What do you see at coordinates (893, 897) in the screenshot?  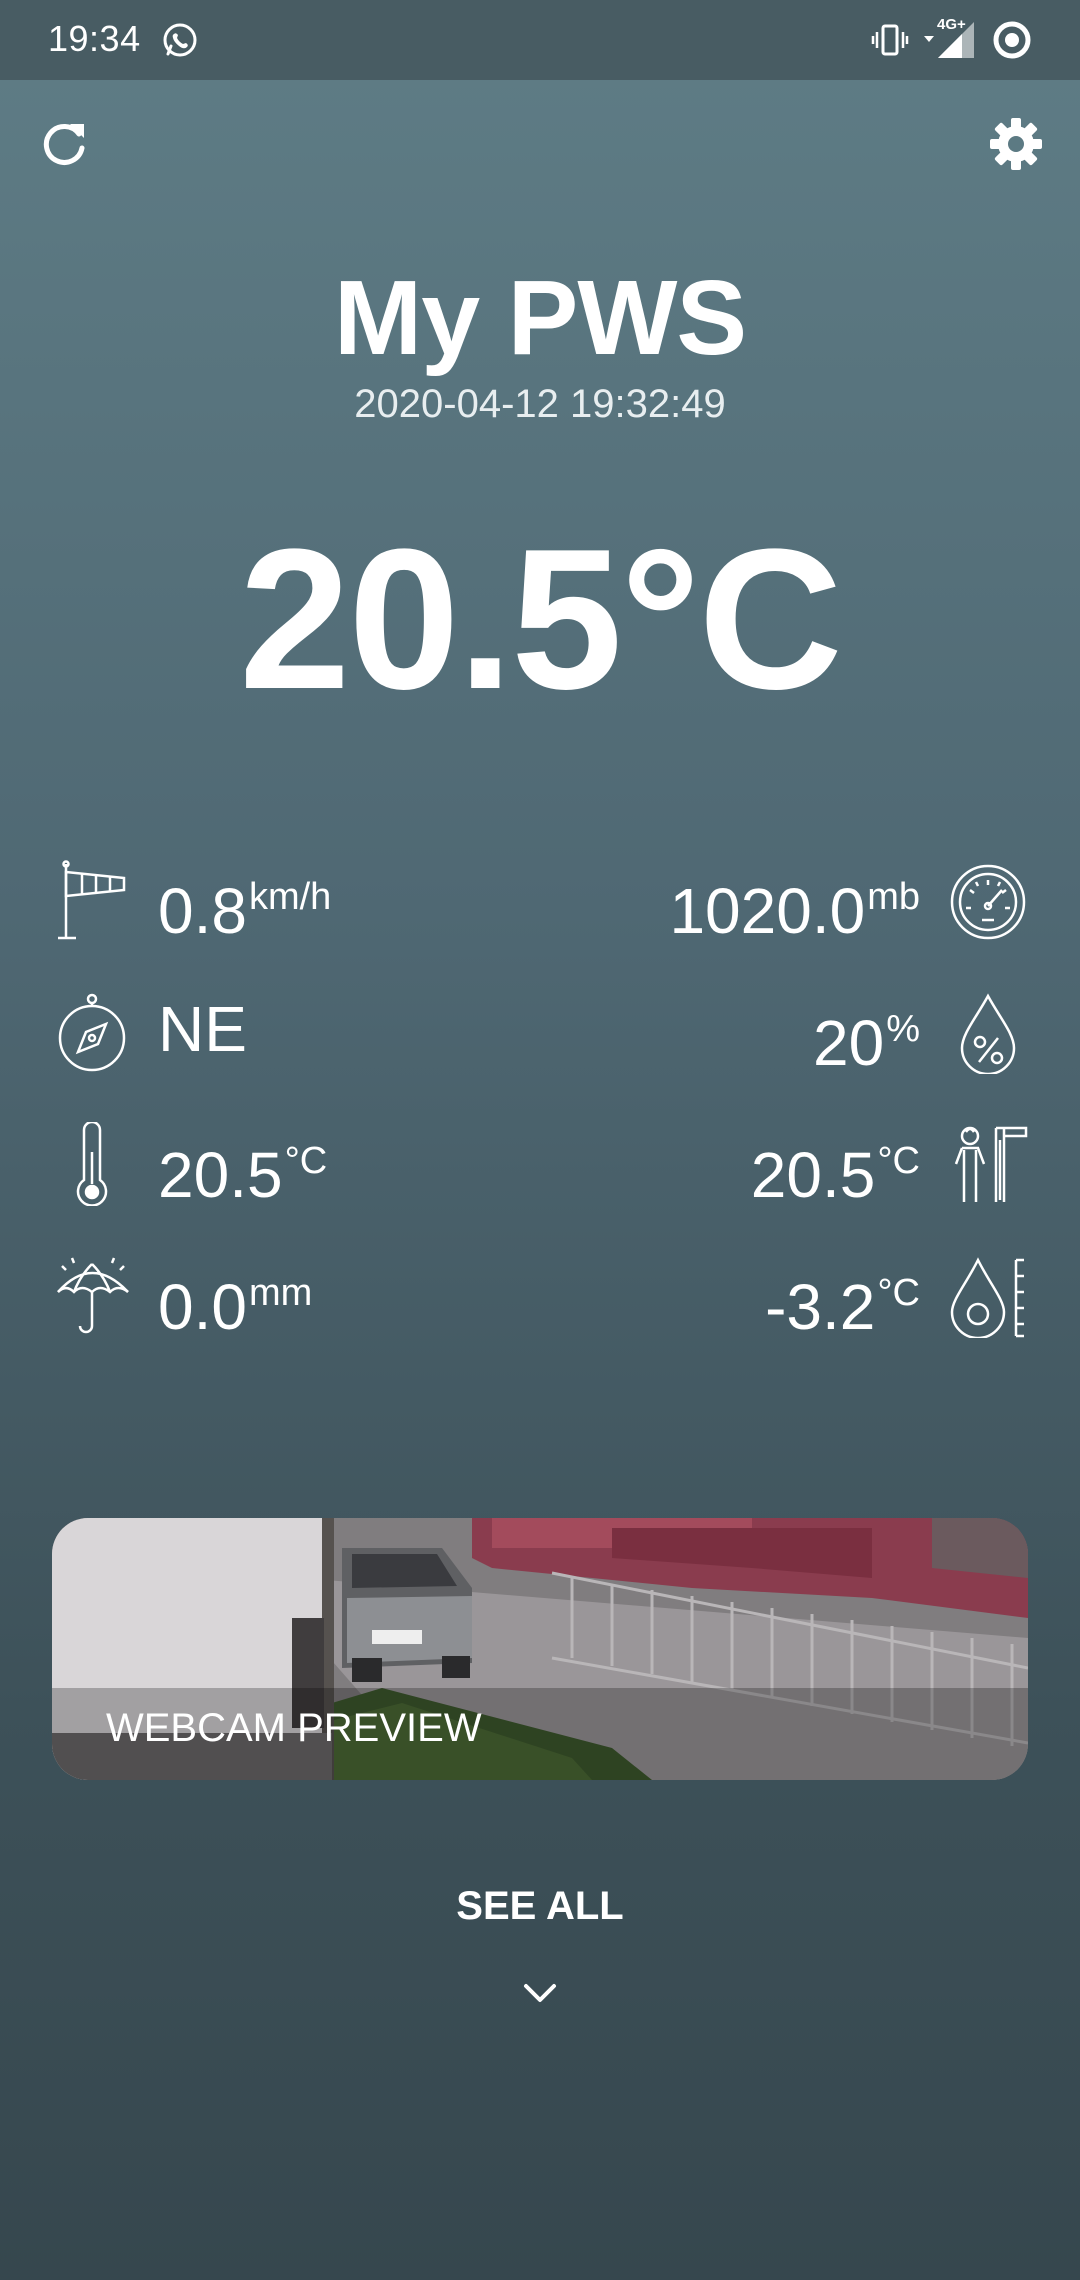 I see `pressure-unit: mb` at bounding box center [893, 897].